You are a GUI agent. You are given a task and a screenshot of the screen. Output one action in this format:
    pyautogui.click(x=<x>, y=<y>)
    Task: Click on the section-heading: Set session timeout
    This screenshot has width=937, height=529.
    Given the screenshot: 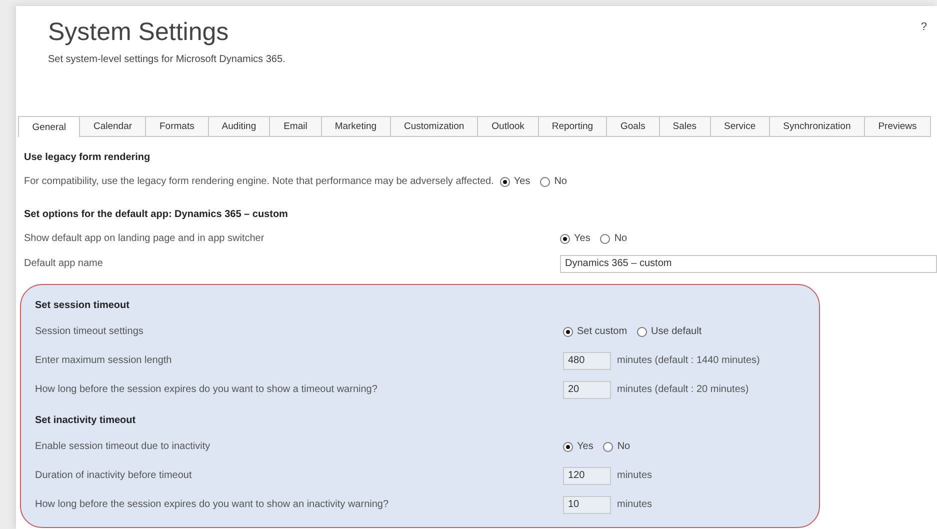 What is the action you would take?
    pyautogui.click(x=82, y=306)
    